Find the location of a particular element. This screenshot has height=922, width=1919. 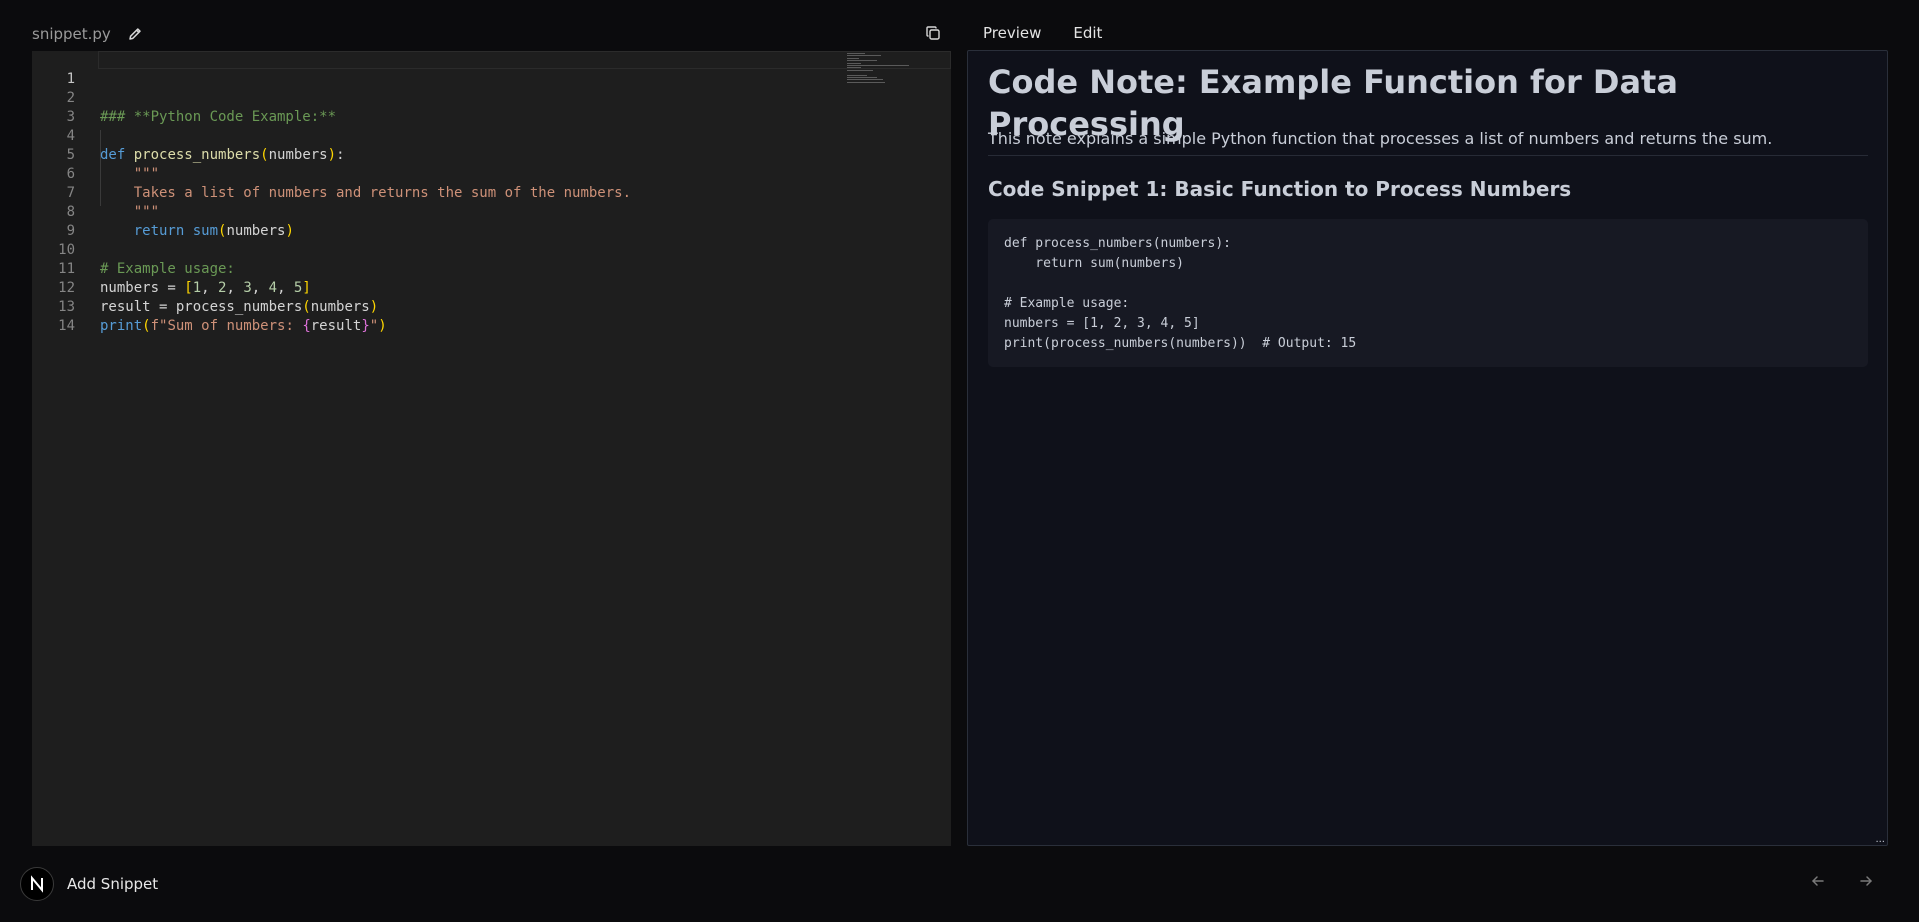

string-token: " is located at coordinates (374, 326).